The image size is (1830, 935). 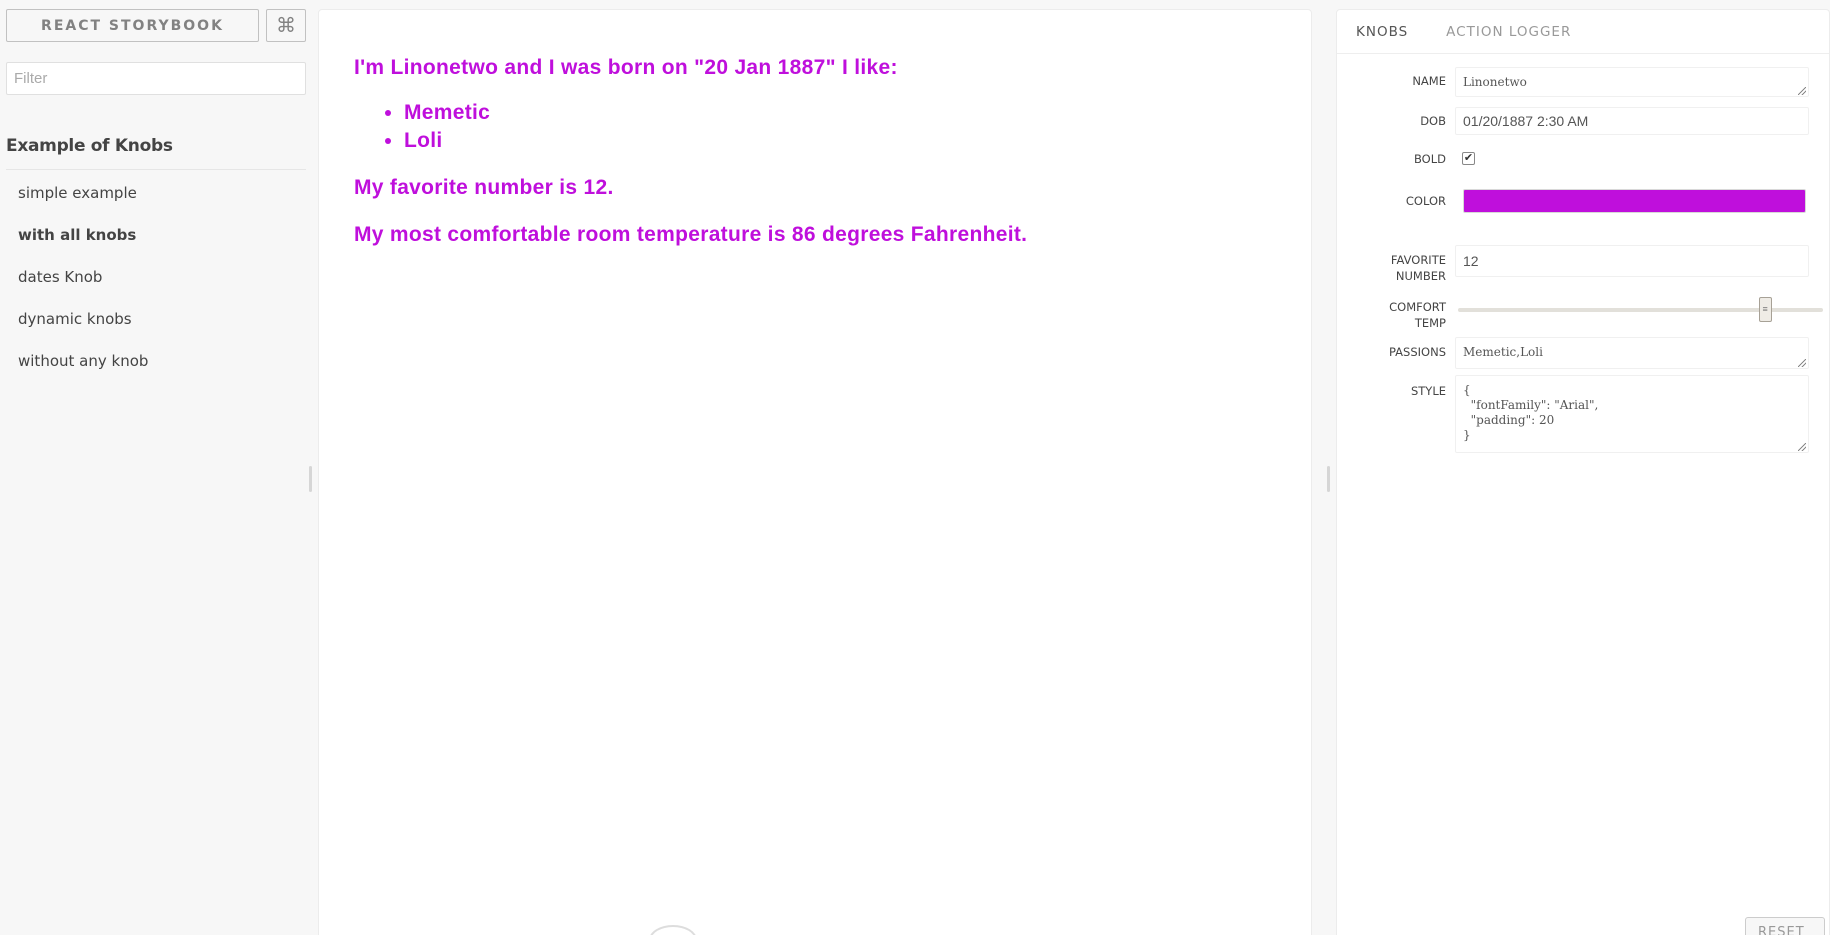 I want to click on tab-knobs: KNOBS, so click(x=1382, y=31).